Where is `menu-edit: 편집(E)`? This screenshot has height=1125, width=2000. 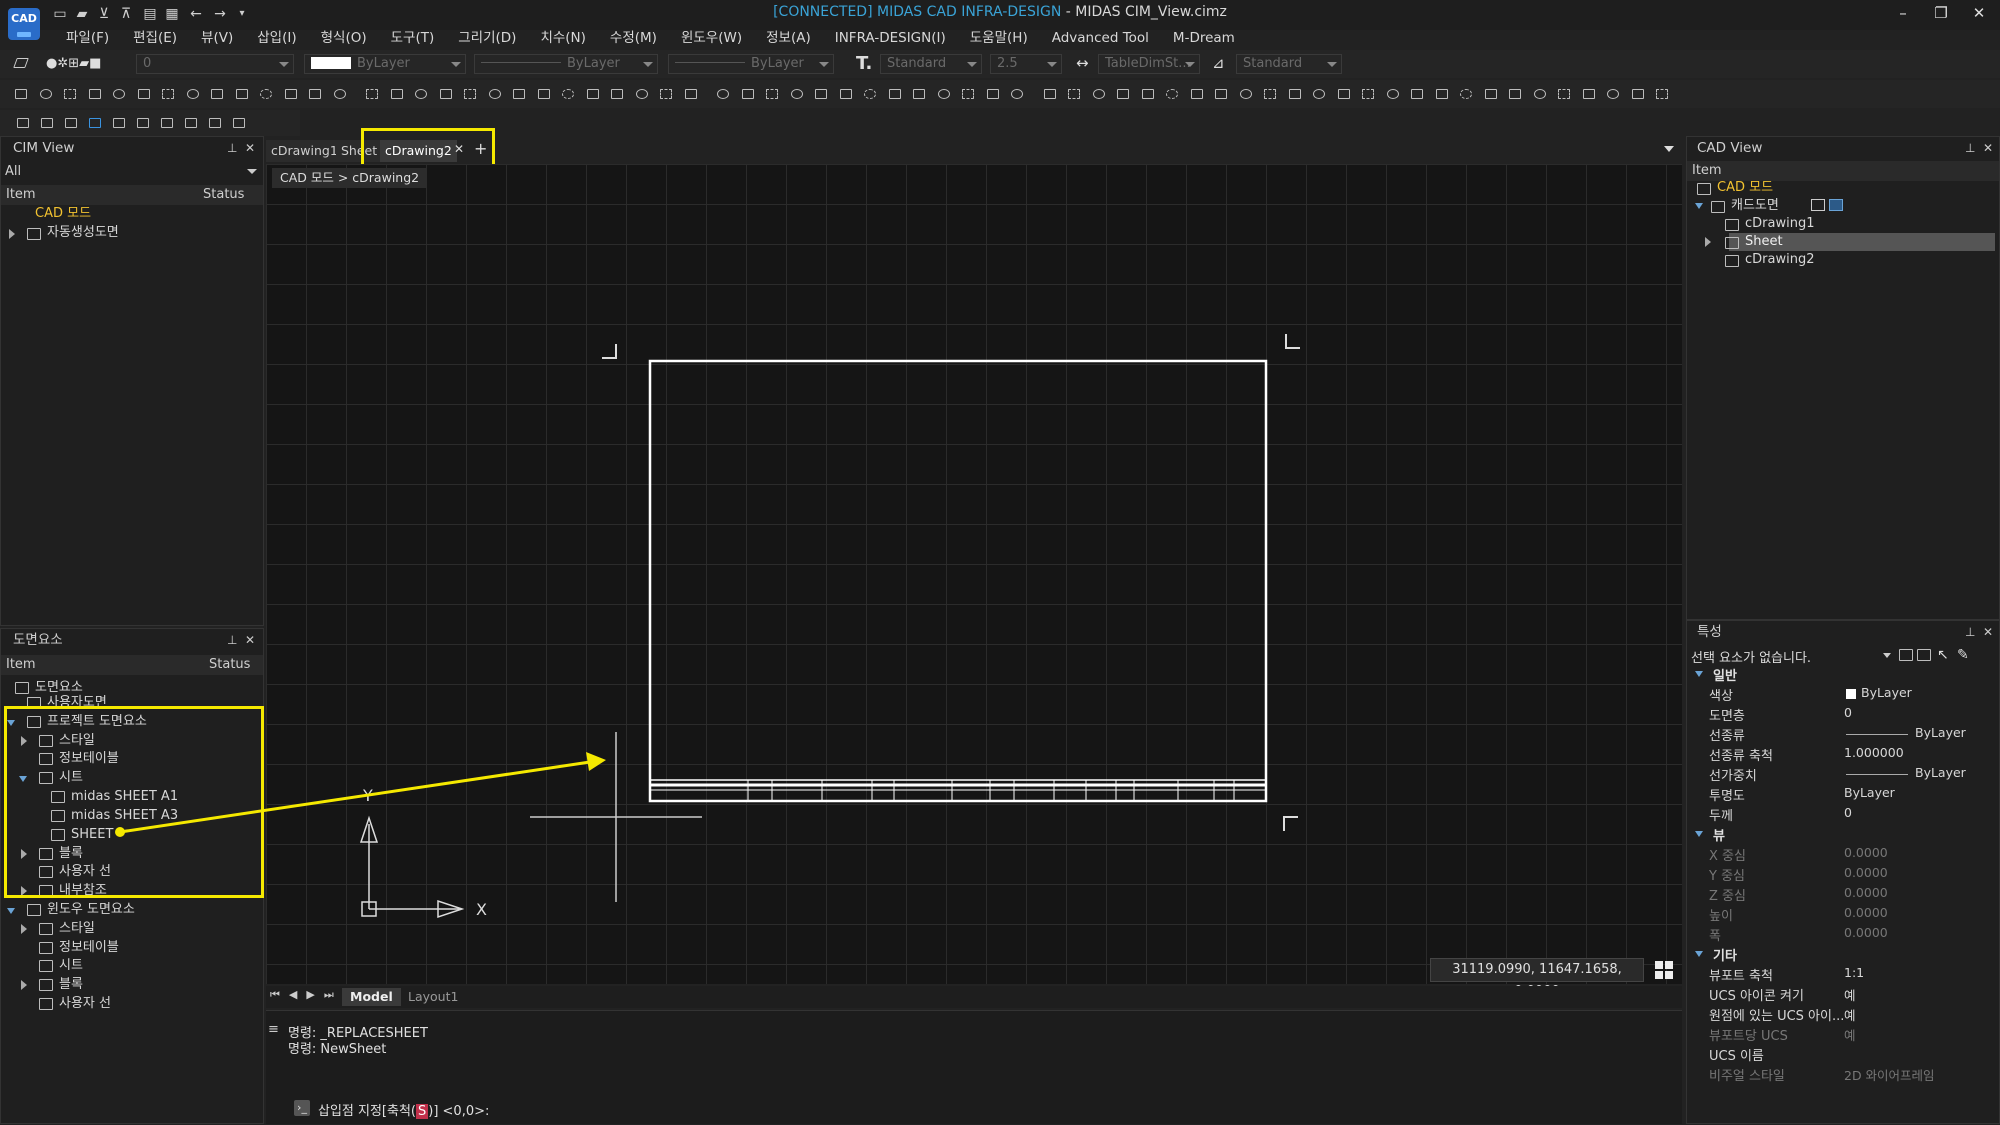 menu-edit: 편집(E) is located at coordinates (155, 38).